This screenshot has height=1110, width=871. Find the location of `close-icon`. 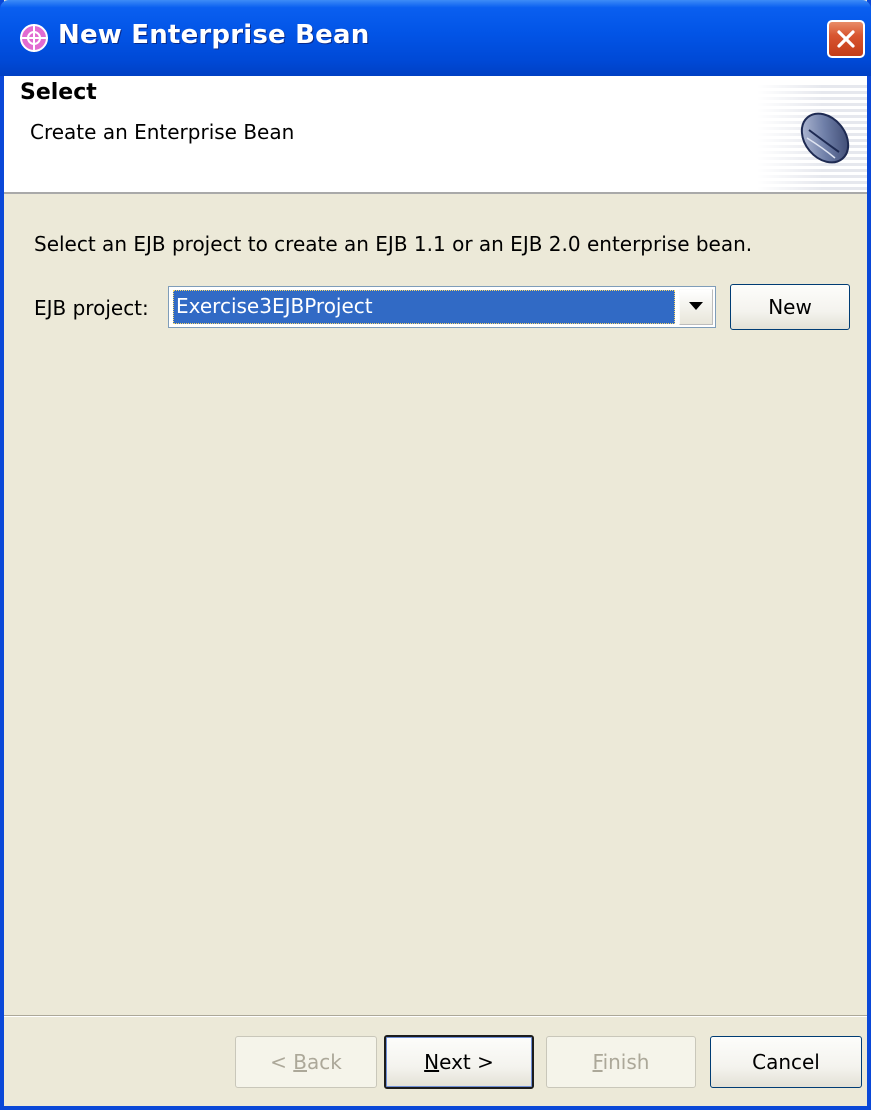

close-icon is located at coordinates (846, 39).